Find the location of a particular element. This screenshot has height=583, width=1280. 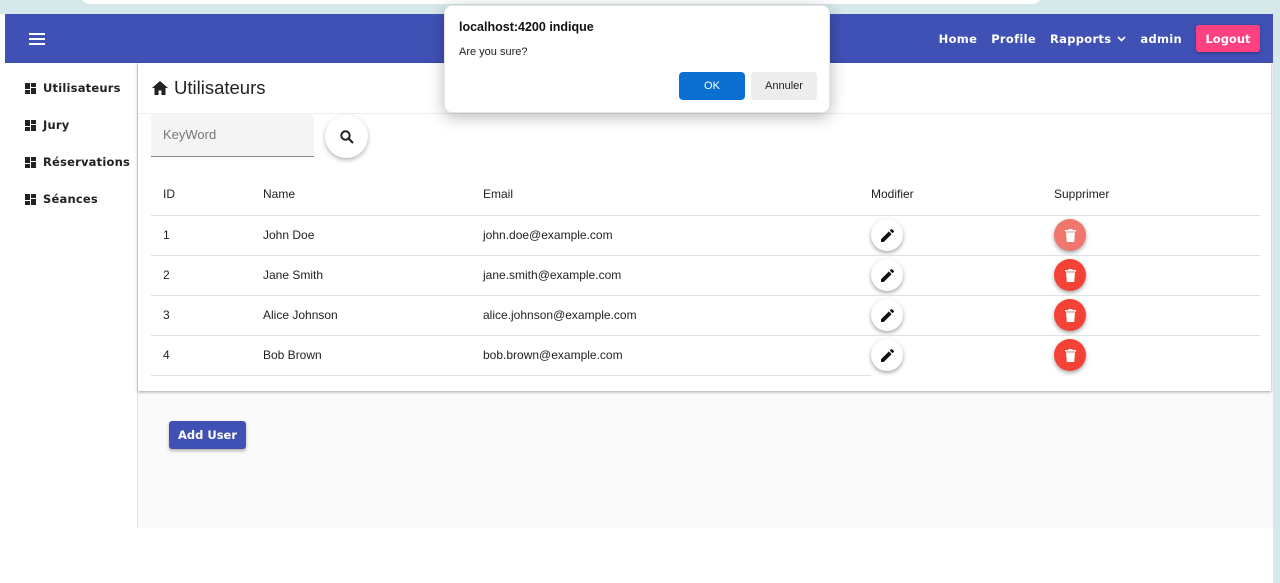

chevron-down-icon is located at coordinates (1121, 38).